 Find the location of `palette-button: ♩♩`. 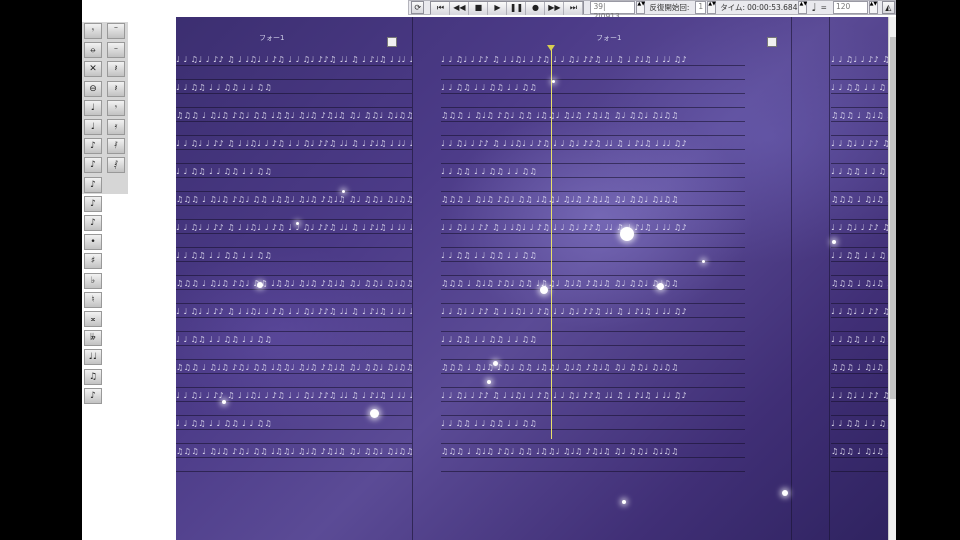

palette-button: ♩♩ is located at coordinates (93, 357).